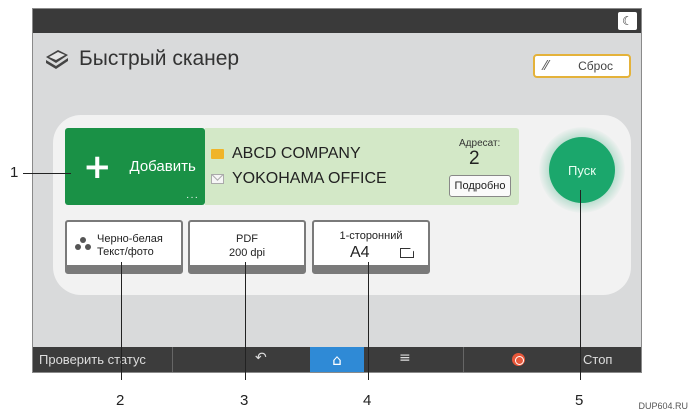 The image size is (692, 415). Describe the element at coordinates (309, 178) in the screenshot. I see `destination-email: YOKOHAMA OFFICE` at that location.